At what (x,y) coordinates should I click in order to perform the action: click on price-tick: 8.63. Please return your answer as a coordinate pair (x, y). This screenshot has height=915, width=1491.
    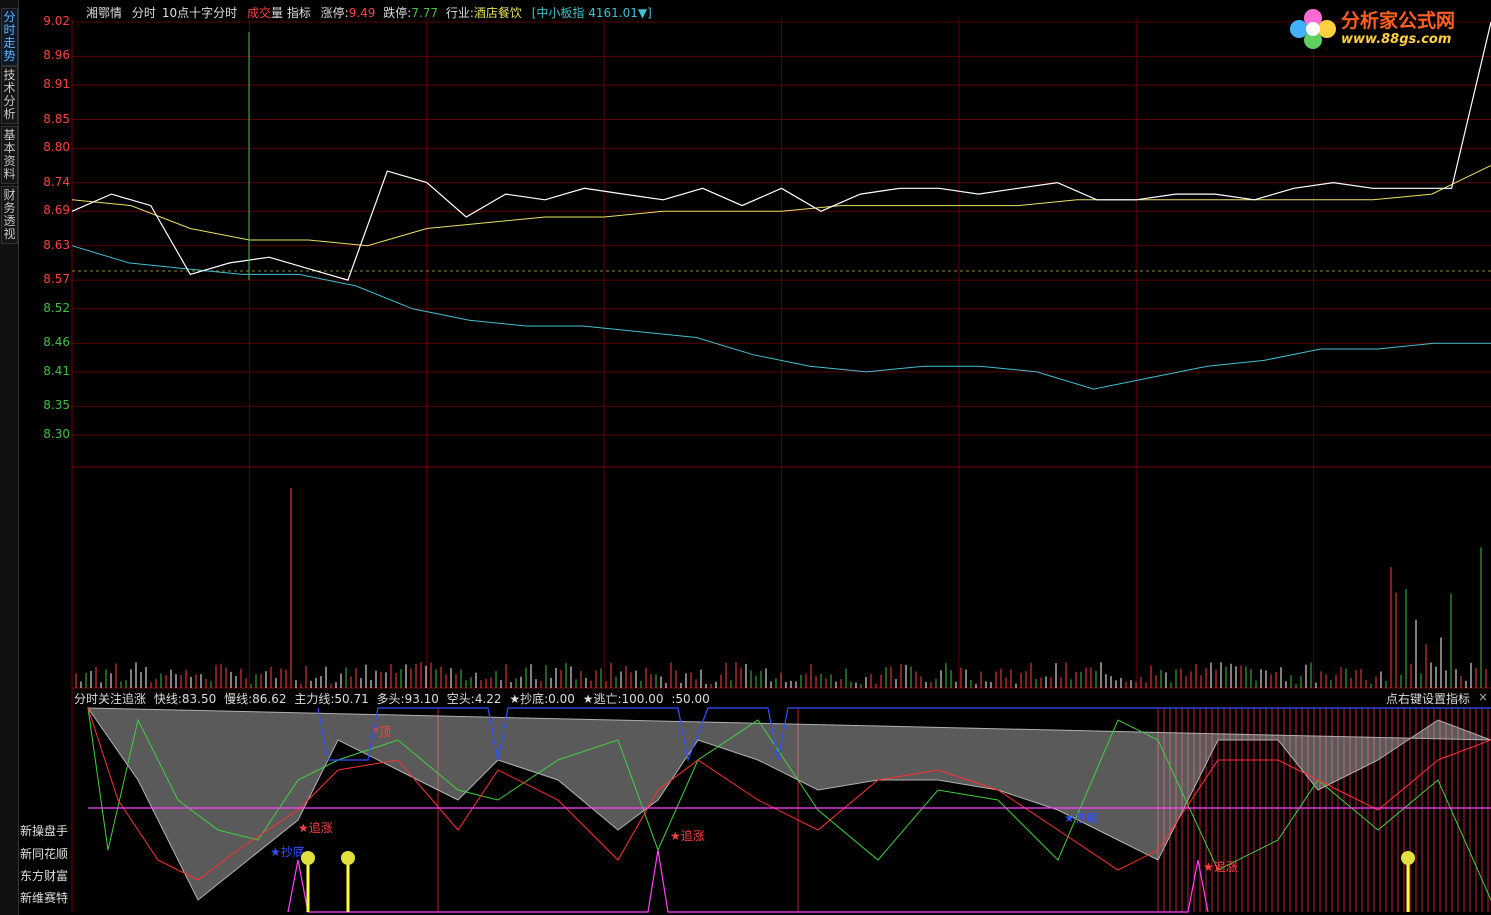
    Looking at the image, I should click on (56, 244).